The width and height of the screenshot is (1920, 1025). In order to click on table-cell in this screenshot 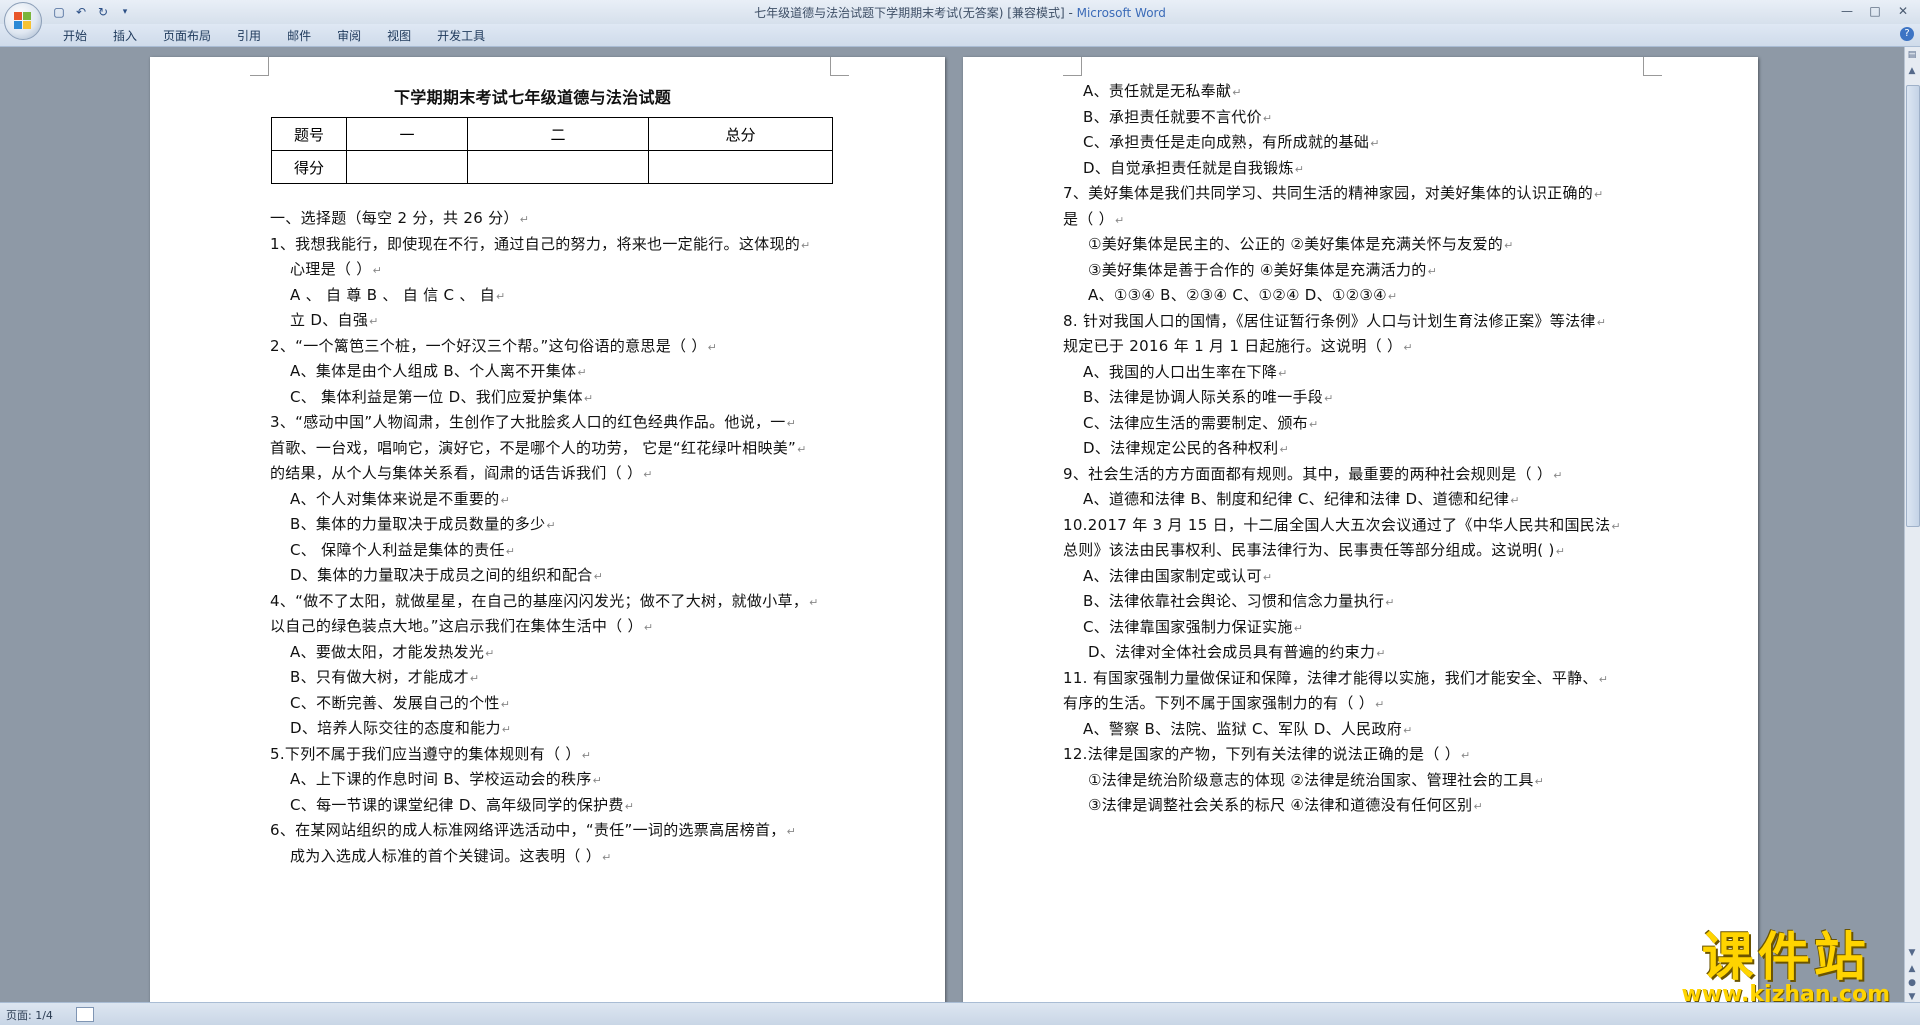, I will do `click(558, 167)`.